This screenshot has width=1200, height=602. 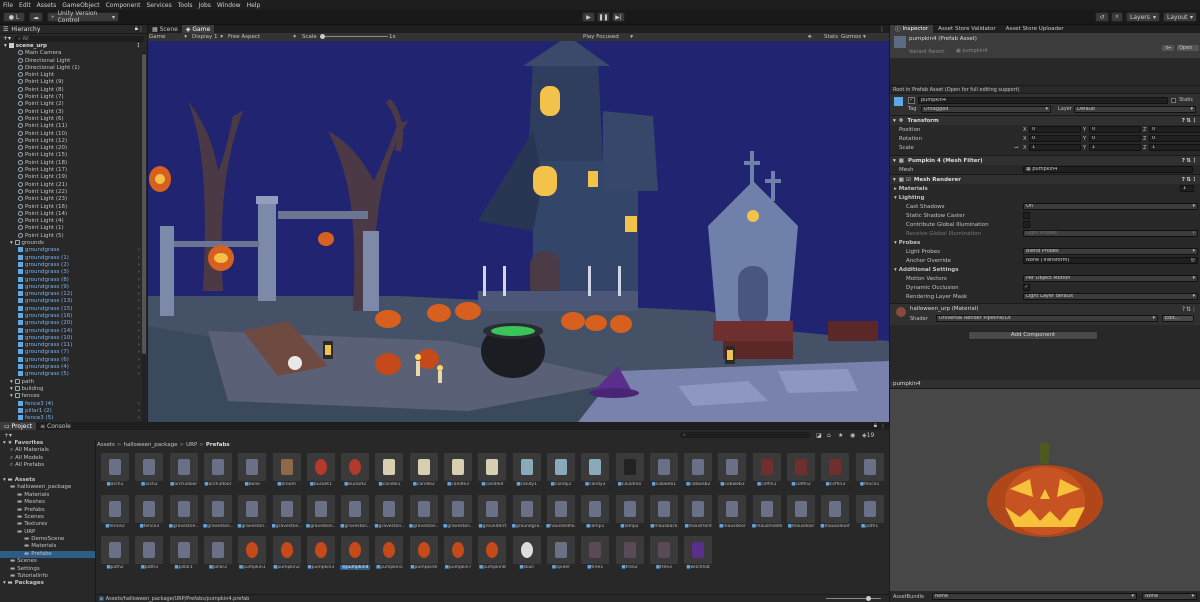 I want to click on light-probes-dropdown: Blend Probes ▾, so click(x=1110, y=251).